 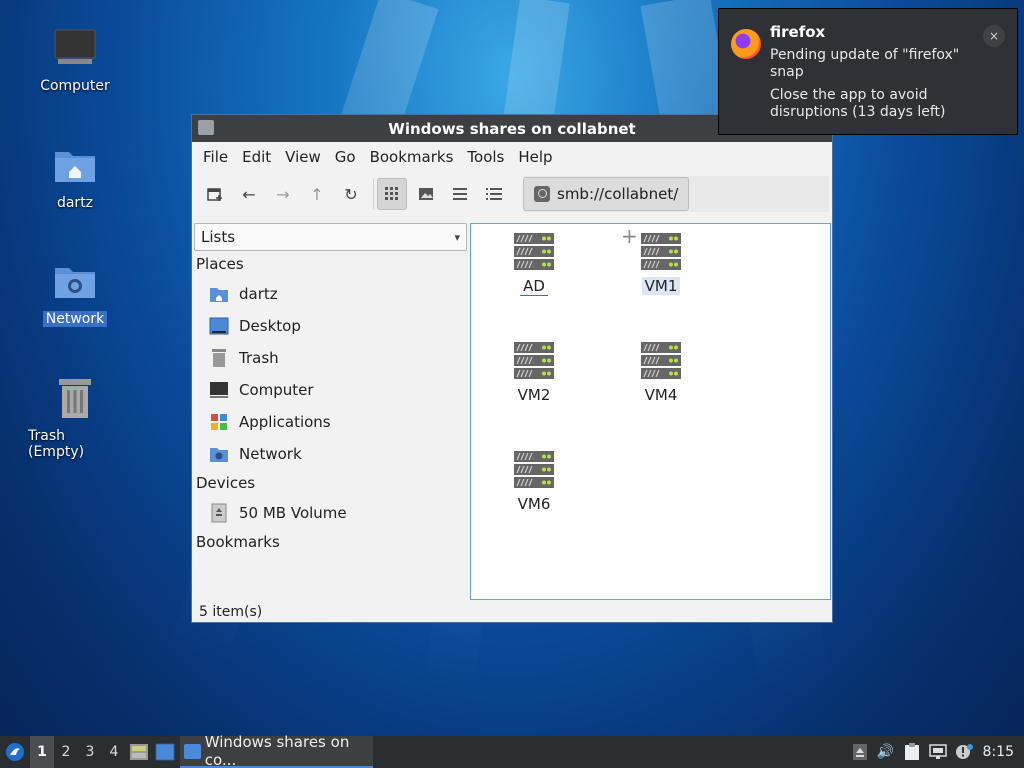 I want to click on show-desktop-button, so click(x=165, y=752).